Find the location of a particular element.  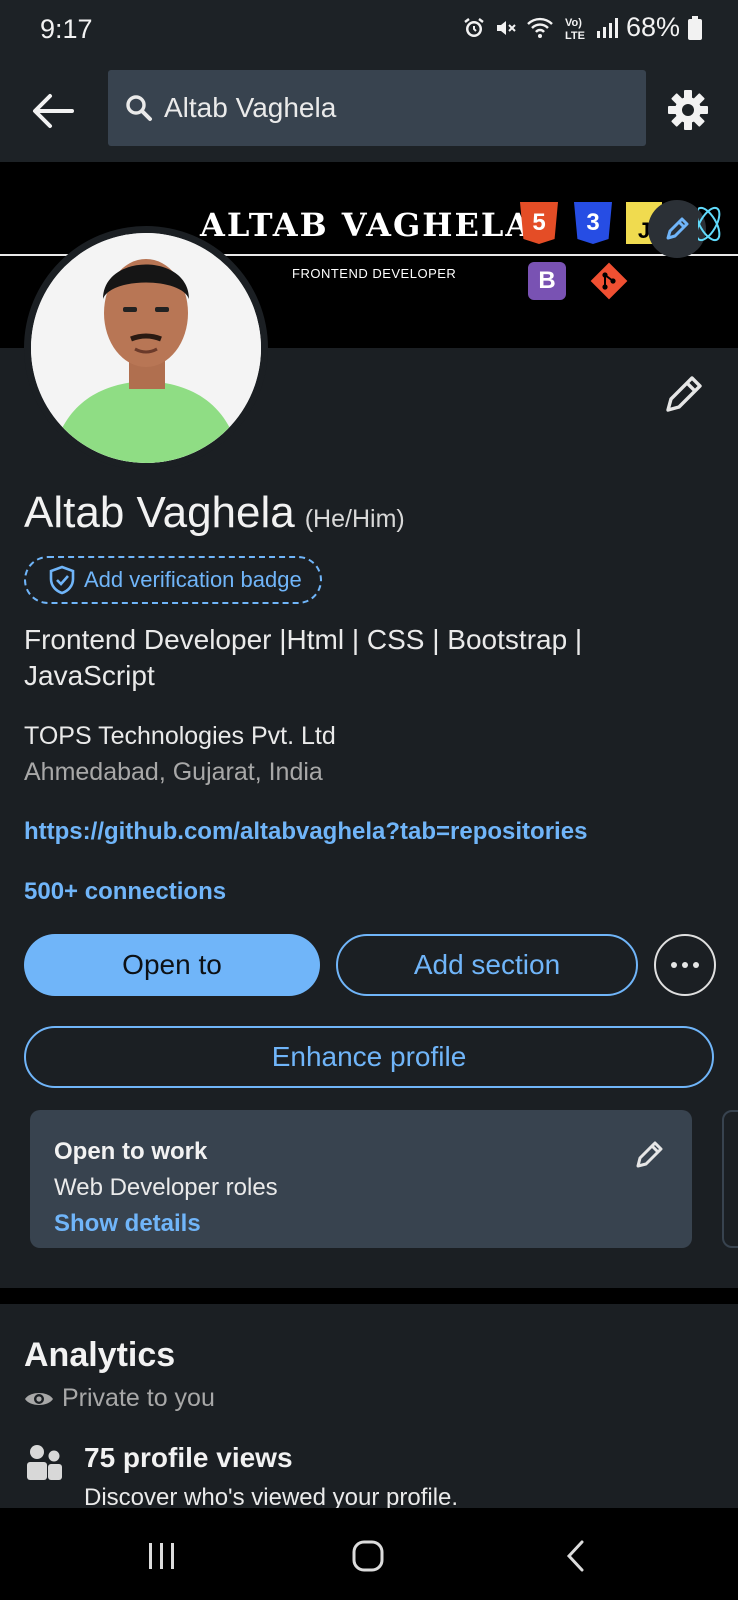

profile-pronouns: (He/Him) is located at coordinates (354, 519).